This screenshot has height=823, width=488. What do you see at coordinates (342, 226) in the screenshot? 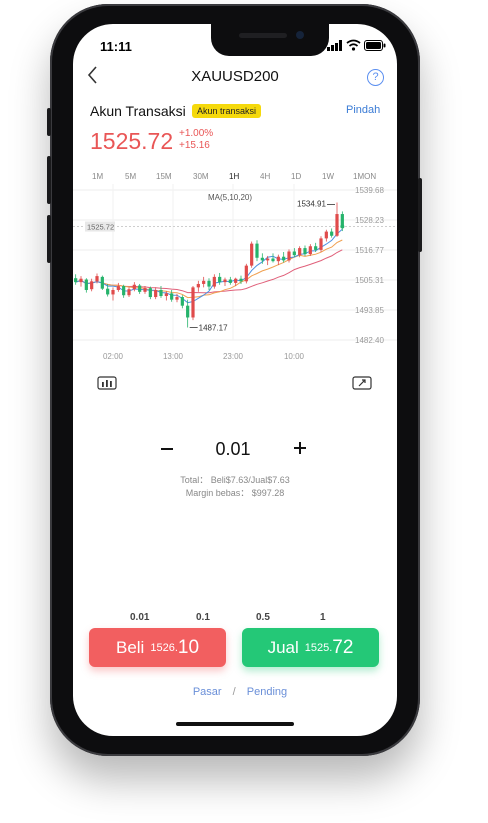
I see `latest-price-dot` at bounding box center [342, 226].